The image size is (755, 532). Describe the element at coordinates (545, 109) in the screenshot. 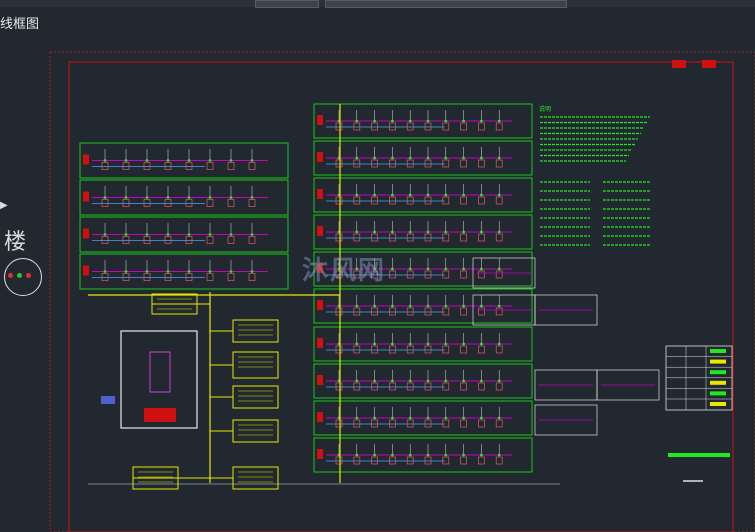

I see `description-heading: 说明` at that location.